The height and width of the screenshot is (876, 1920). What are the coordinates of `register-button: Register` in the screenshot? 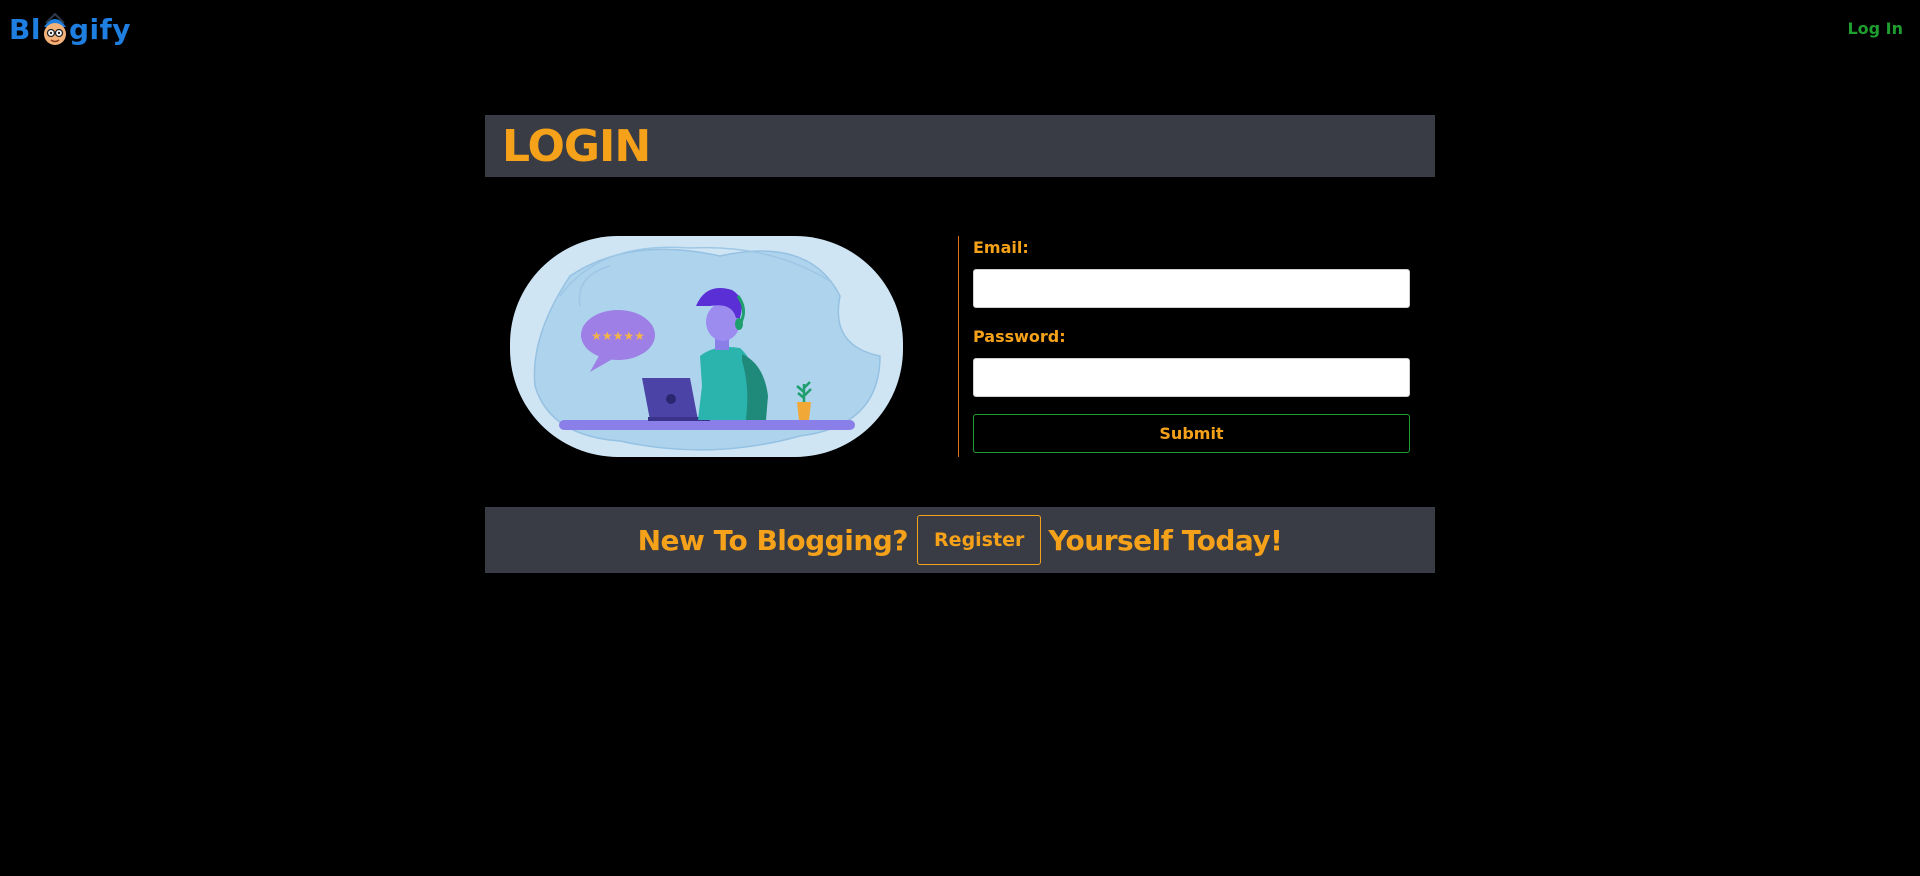 It's located at (979, 540).